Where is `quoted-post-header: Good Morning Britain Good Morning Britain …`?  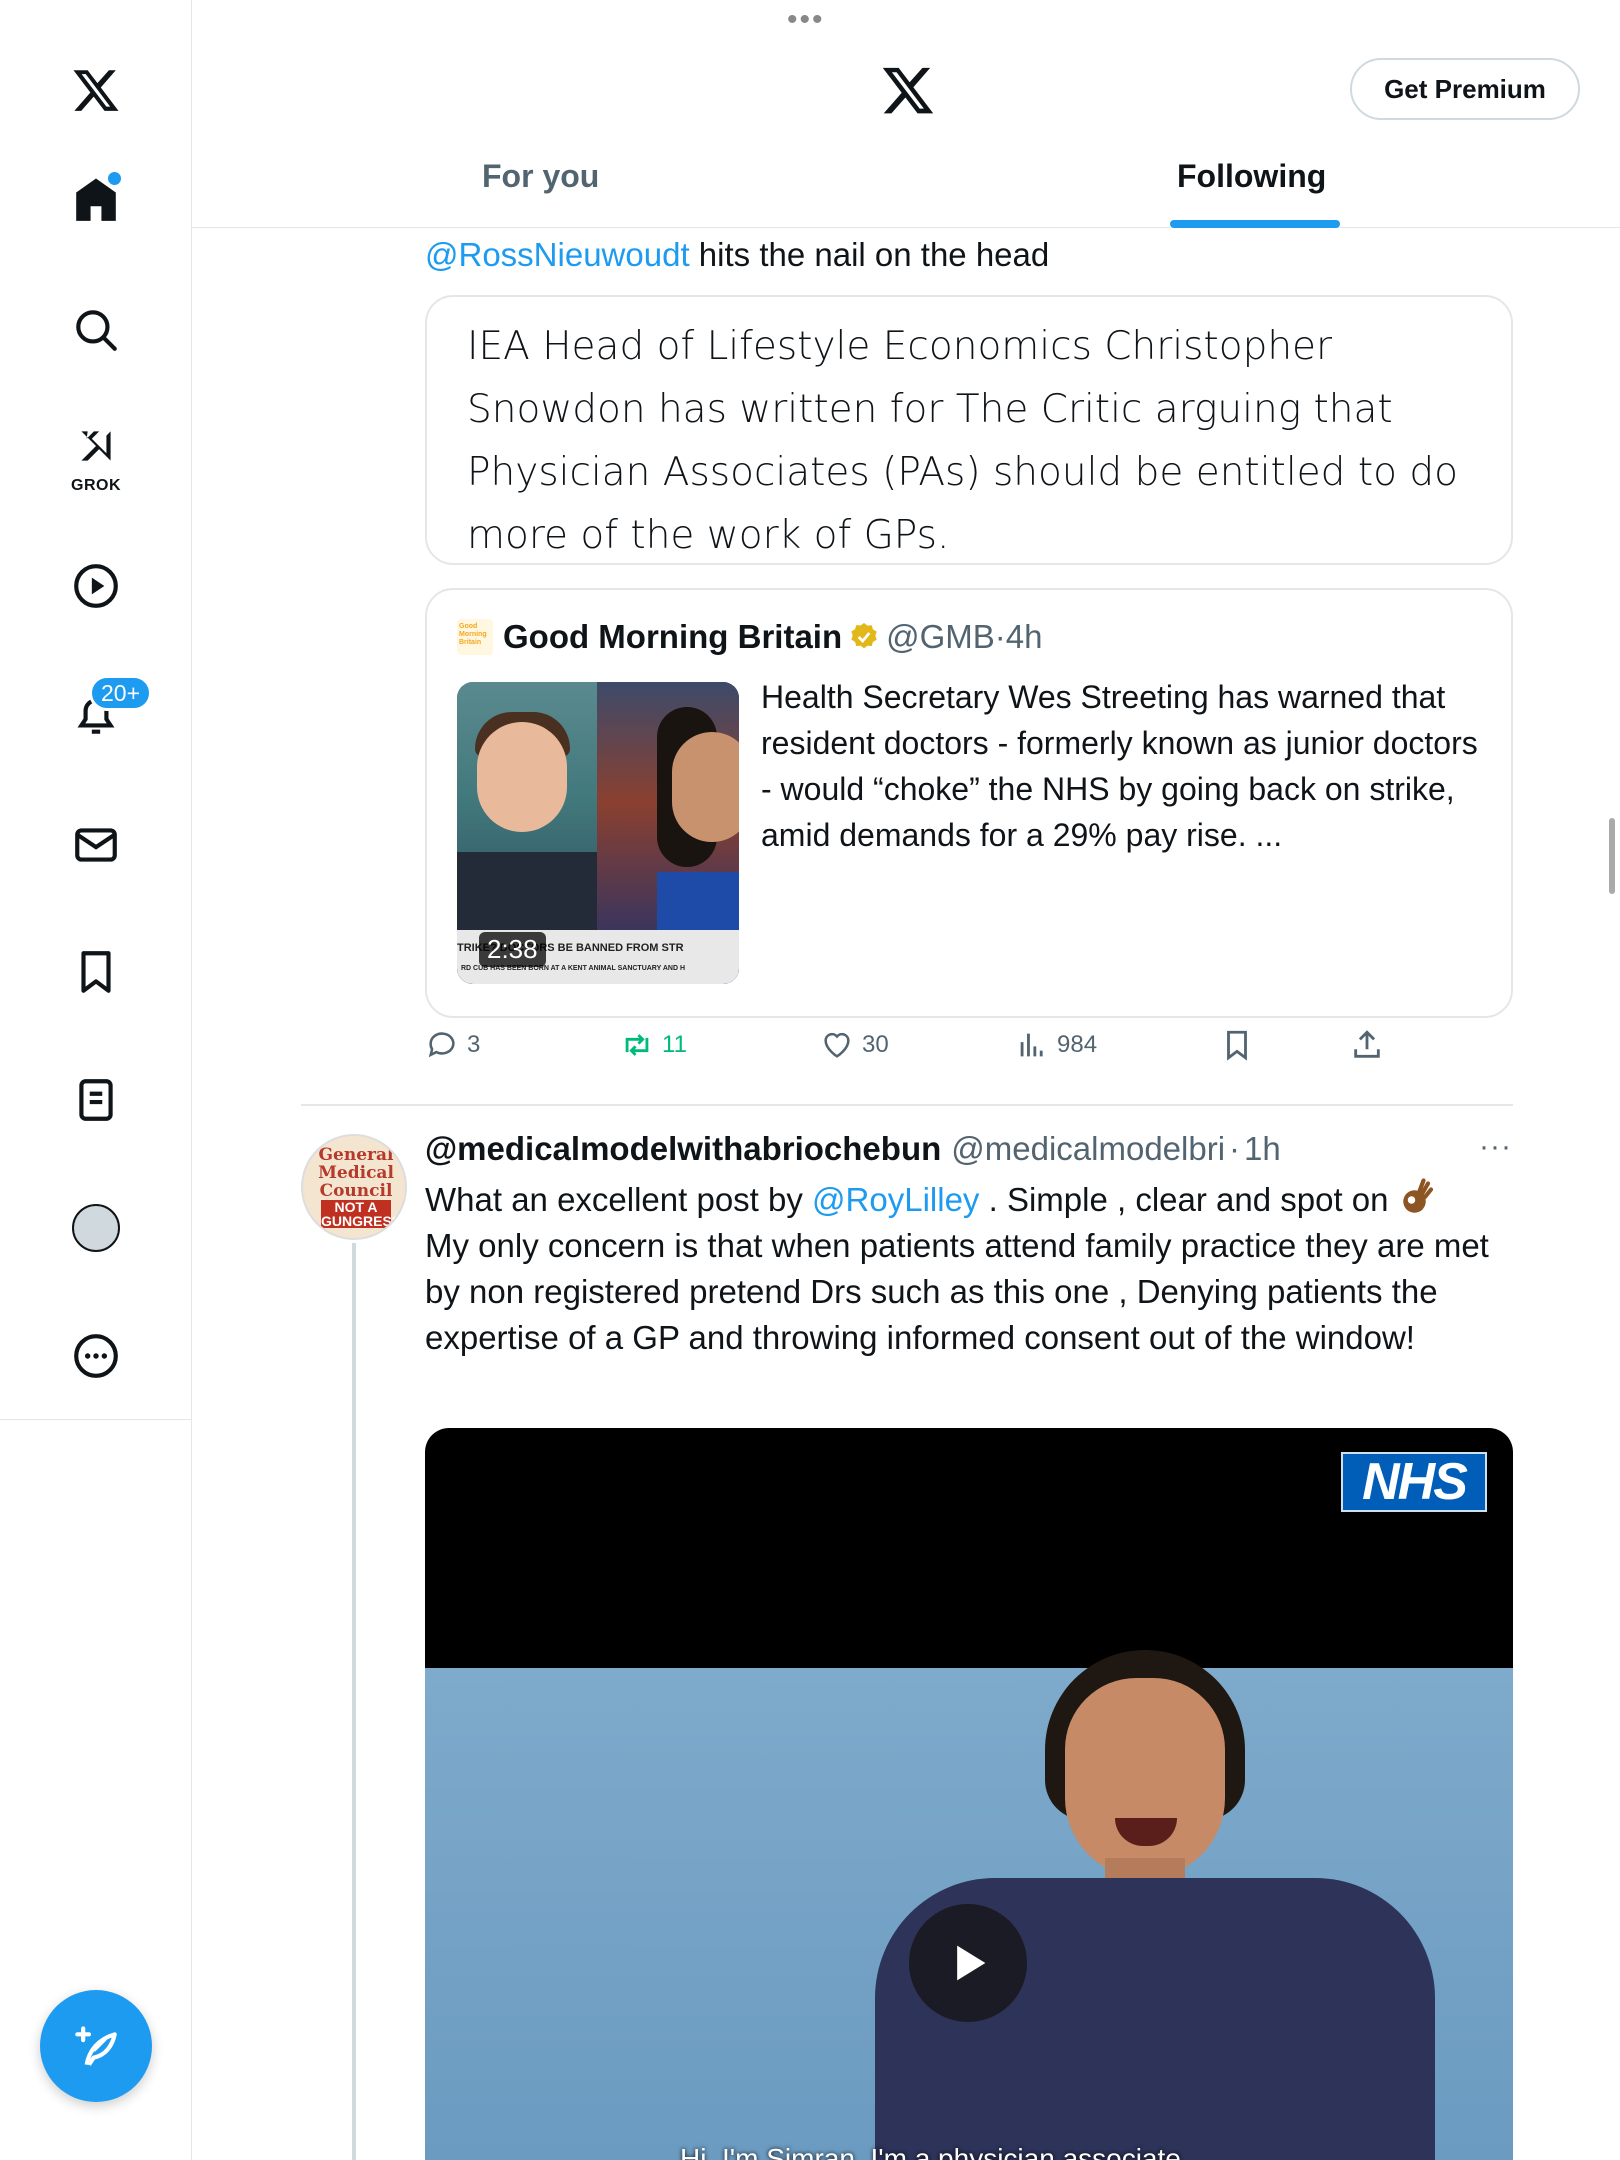 quoted-post-header: Good Morning Britain Good Morning Britain … is located at coordinates (750, 637).